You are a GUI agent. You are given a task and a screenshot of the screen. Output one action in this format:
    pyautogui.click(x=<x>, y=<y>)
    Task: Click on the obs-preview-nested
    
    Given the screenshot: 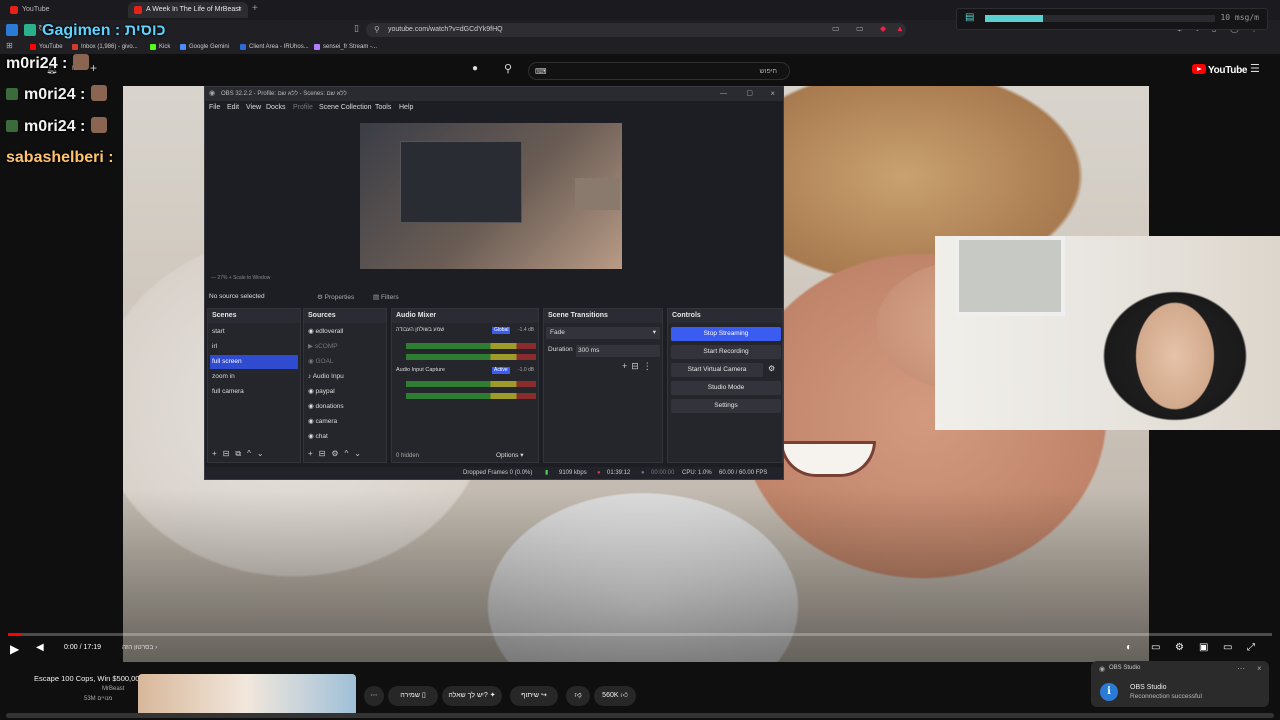 What is the action you would take?
    pyautogui.click(x=461, y=182)
    